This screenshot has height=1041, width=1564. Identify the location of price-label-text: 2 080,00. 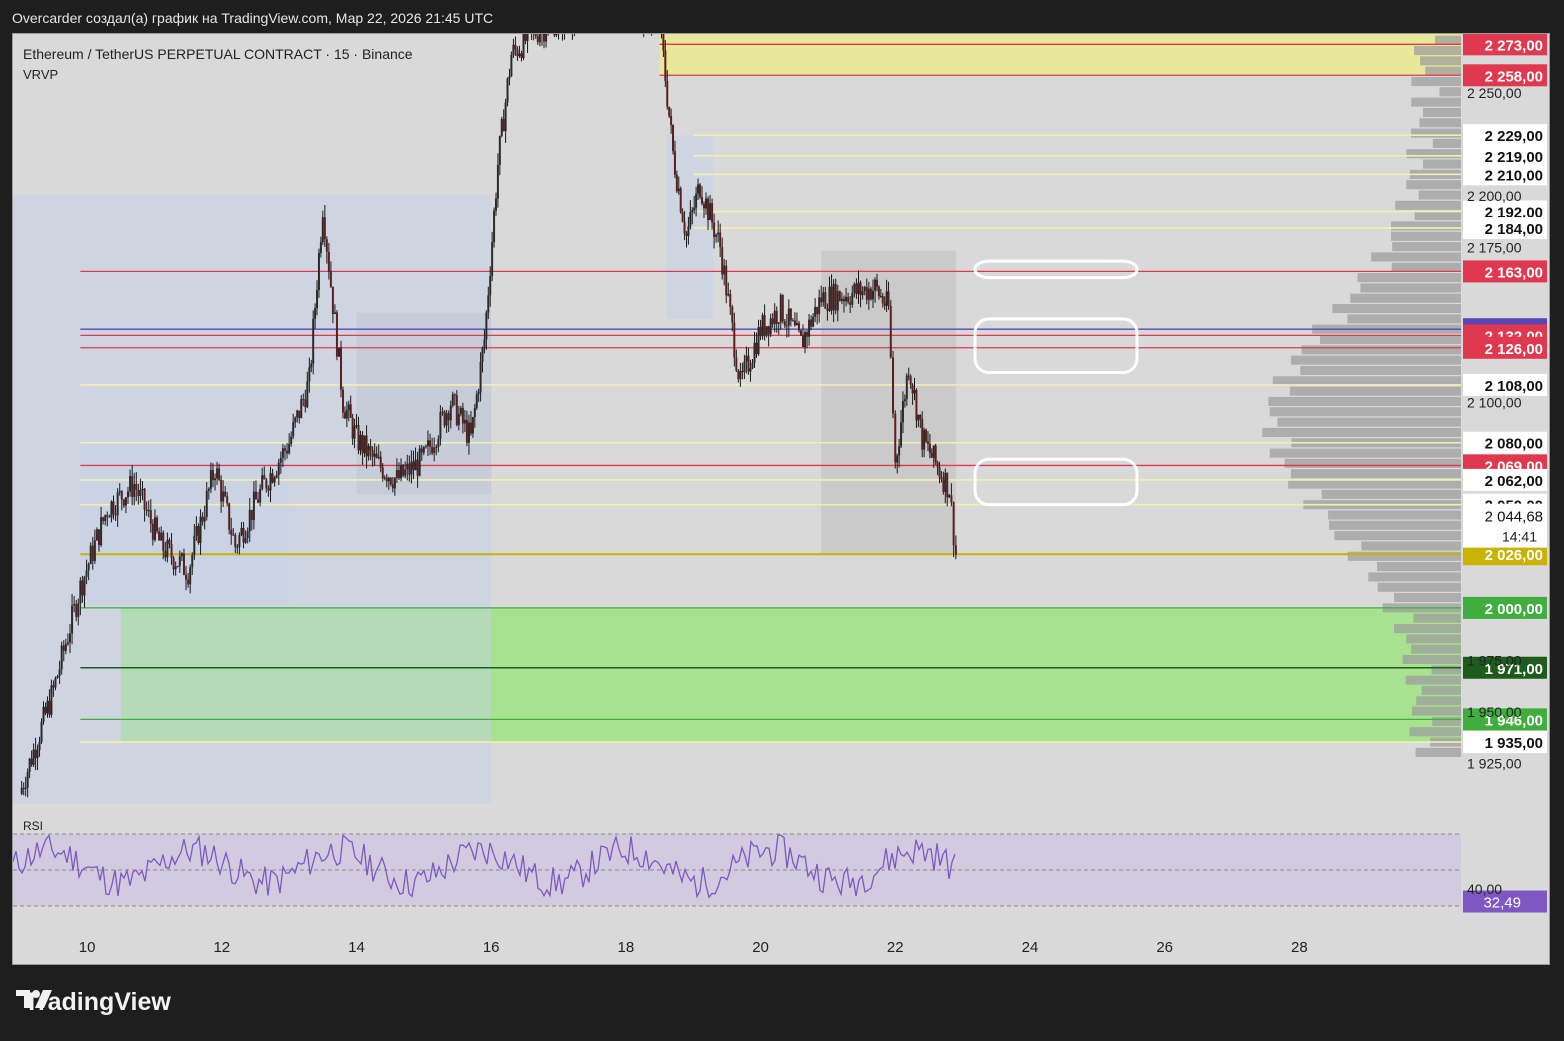
(1514, 444).